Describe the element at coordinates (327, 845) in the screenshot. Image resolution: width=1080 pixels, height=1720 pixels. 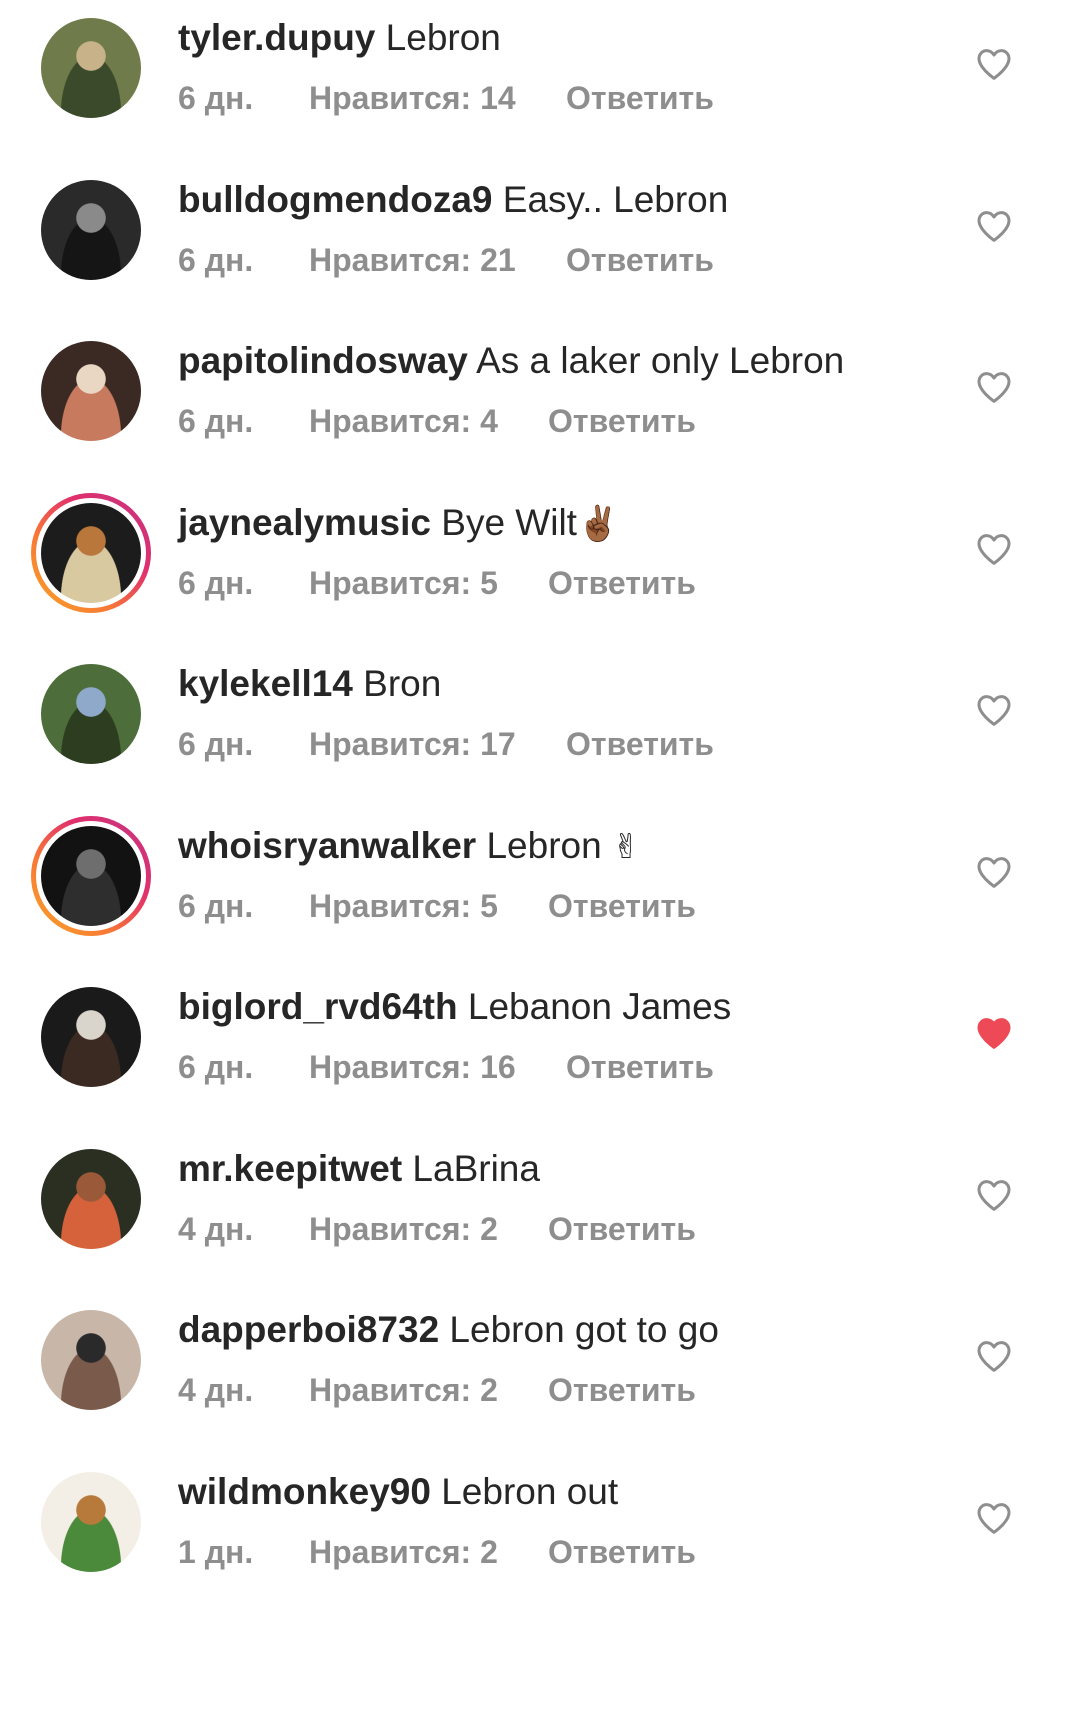
I see `comment-username: whoisryanwalker` at that location.